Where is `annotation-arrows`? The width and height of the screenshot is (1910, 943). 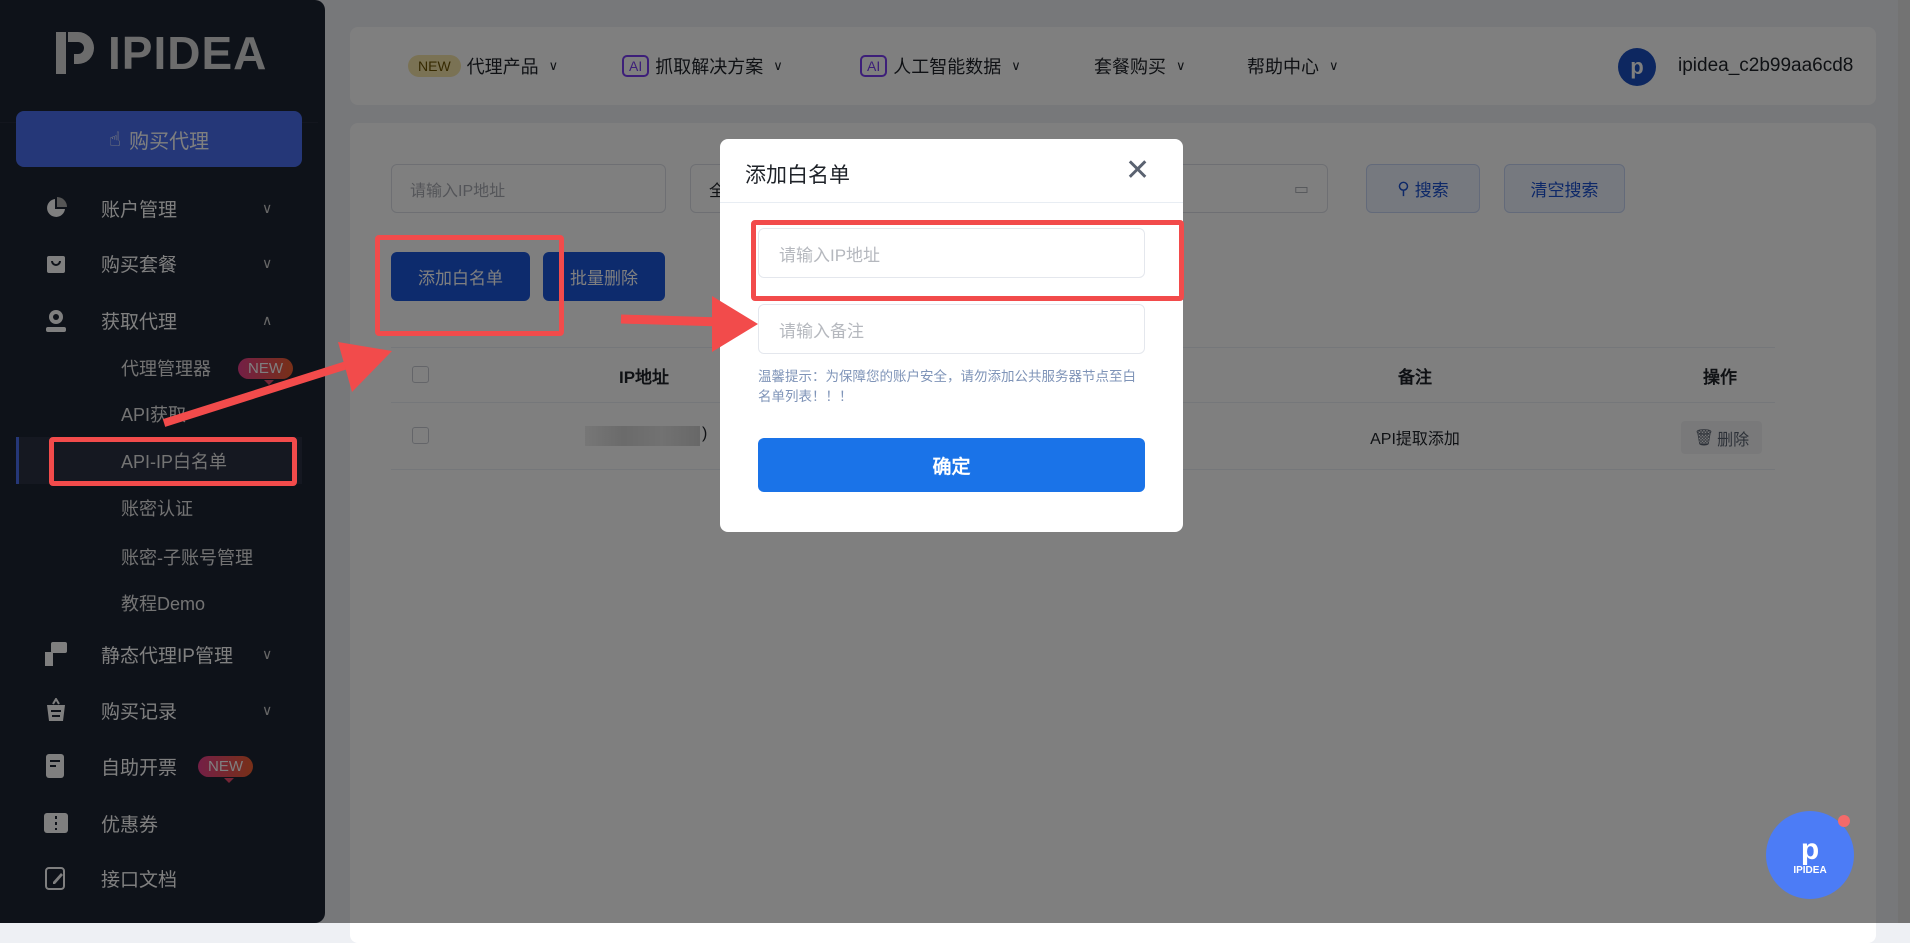
annotation-arrows is located at coordinates (460, 361).